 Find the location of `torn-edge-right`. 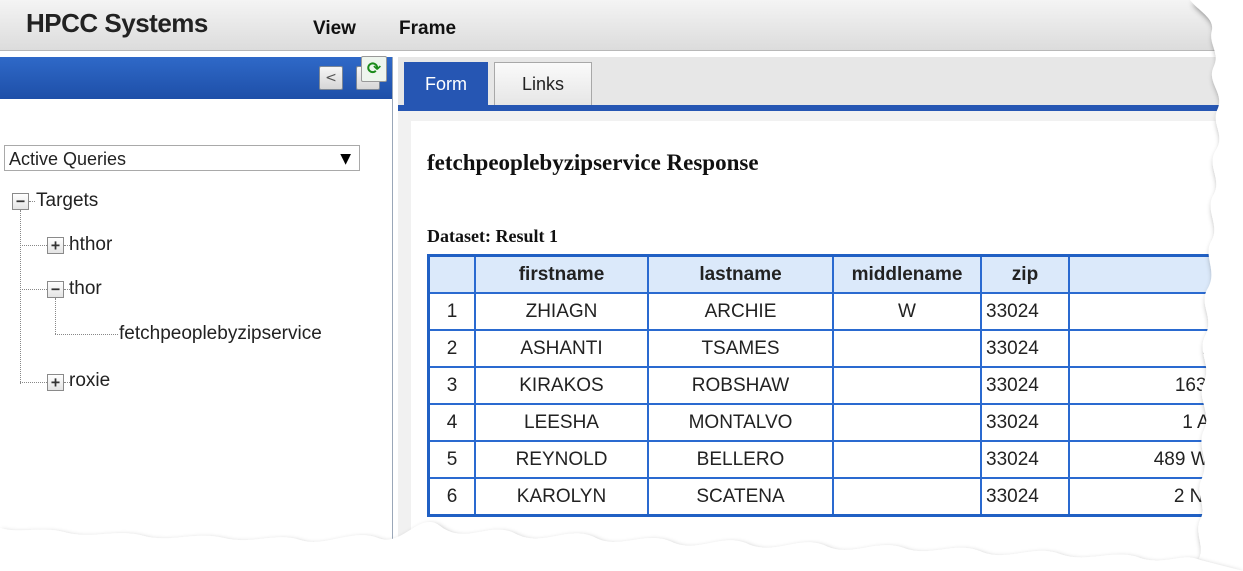

torn-edge-right is located at coordinates (1216, 285).